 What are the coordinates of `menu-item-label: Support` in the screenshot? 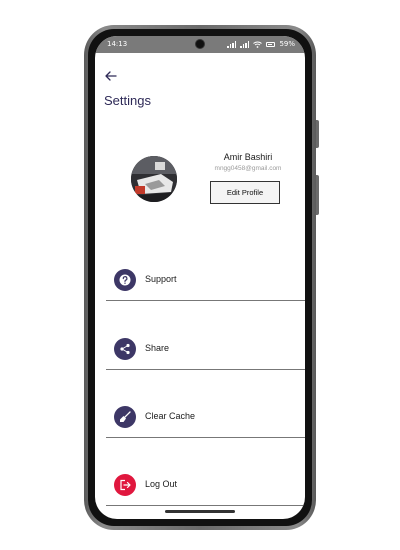 It's located at (161, 279).